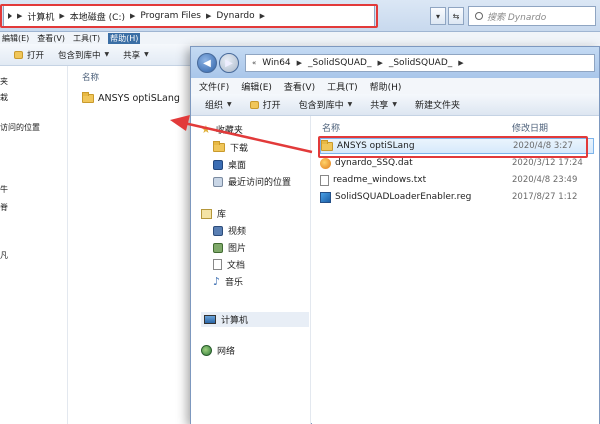  I want to click on new-folder-button: 新建文件夹, so click(437, 104).